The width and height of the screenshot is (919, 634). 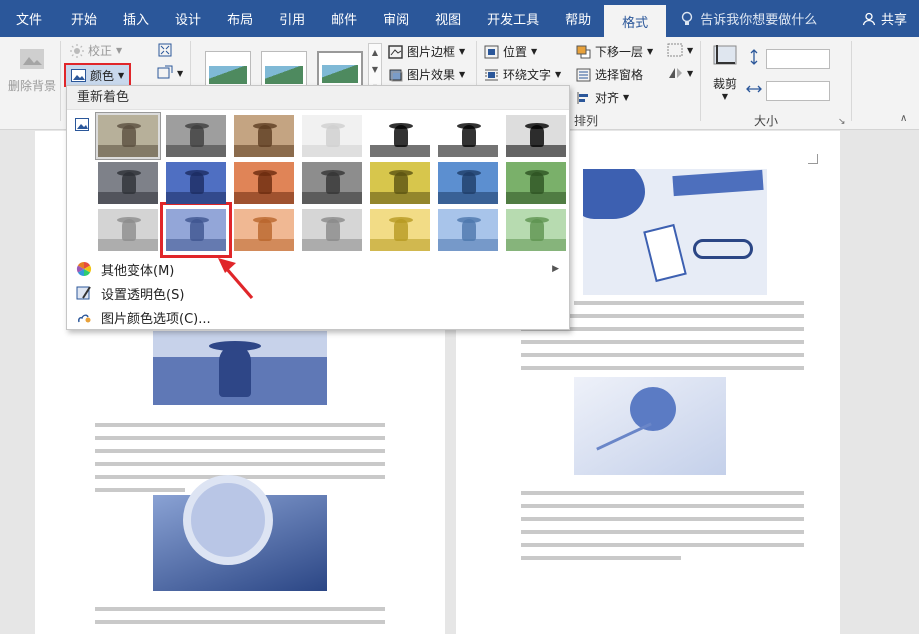 I want to click on no-recolor-icon, so click(x=82, y=126).